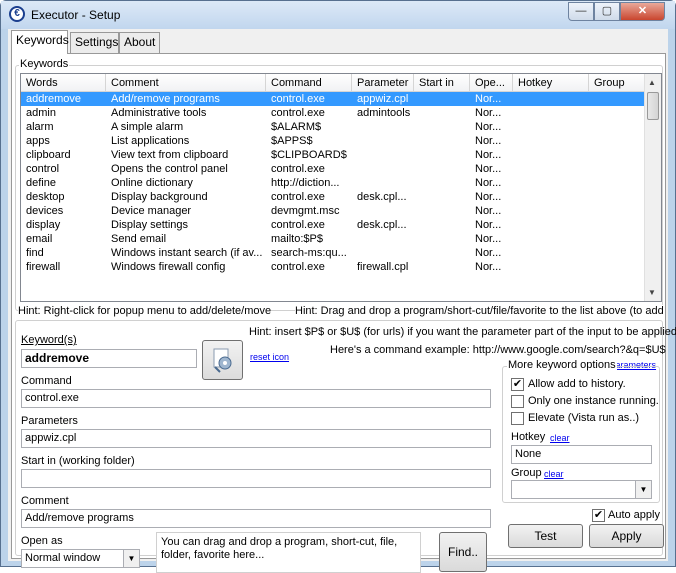 This screenshot has width=676, height=573. What do you see at coordinates (517, 418) in the screenshot?
I see `elevate-checkbox` at bounding box center [517, 418].